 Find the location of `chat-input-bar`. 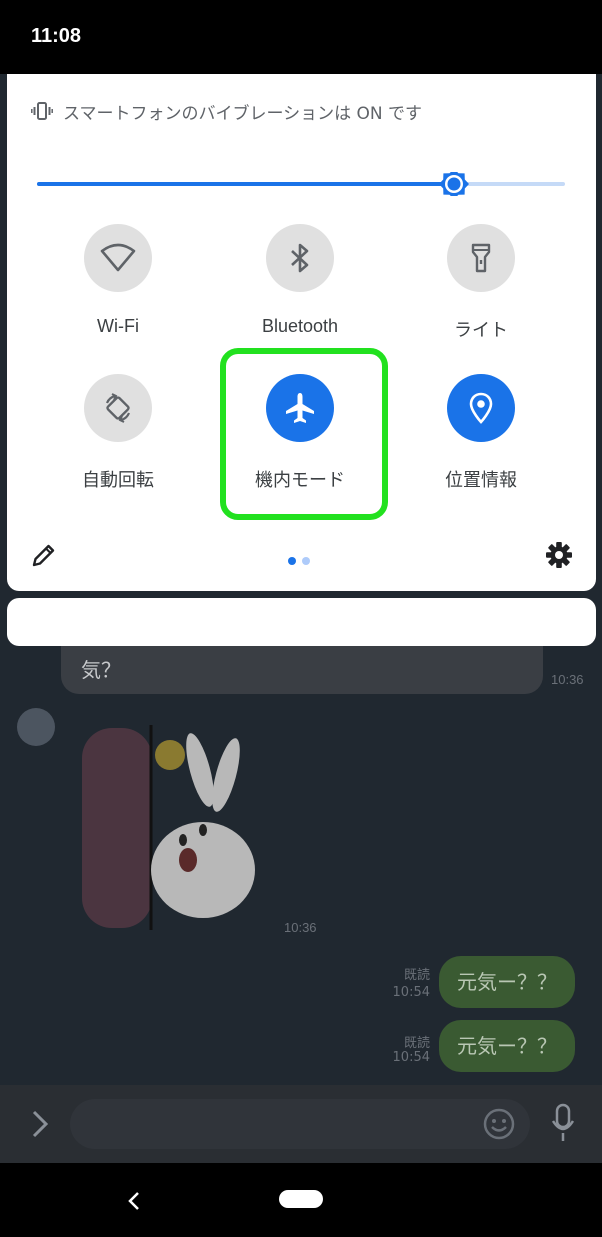

chat-input-bar is located at coordinates (301, 1124).